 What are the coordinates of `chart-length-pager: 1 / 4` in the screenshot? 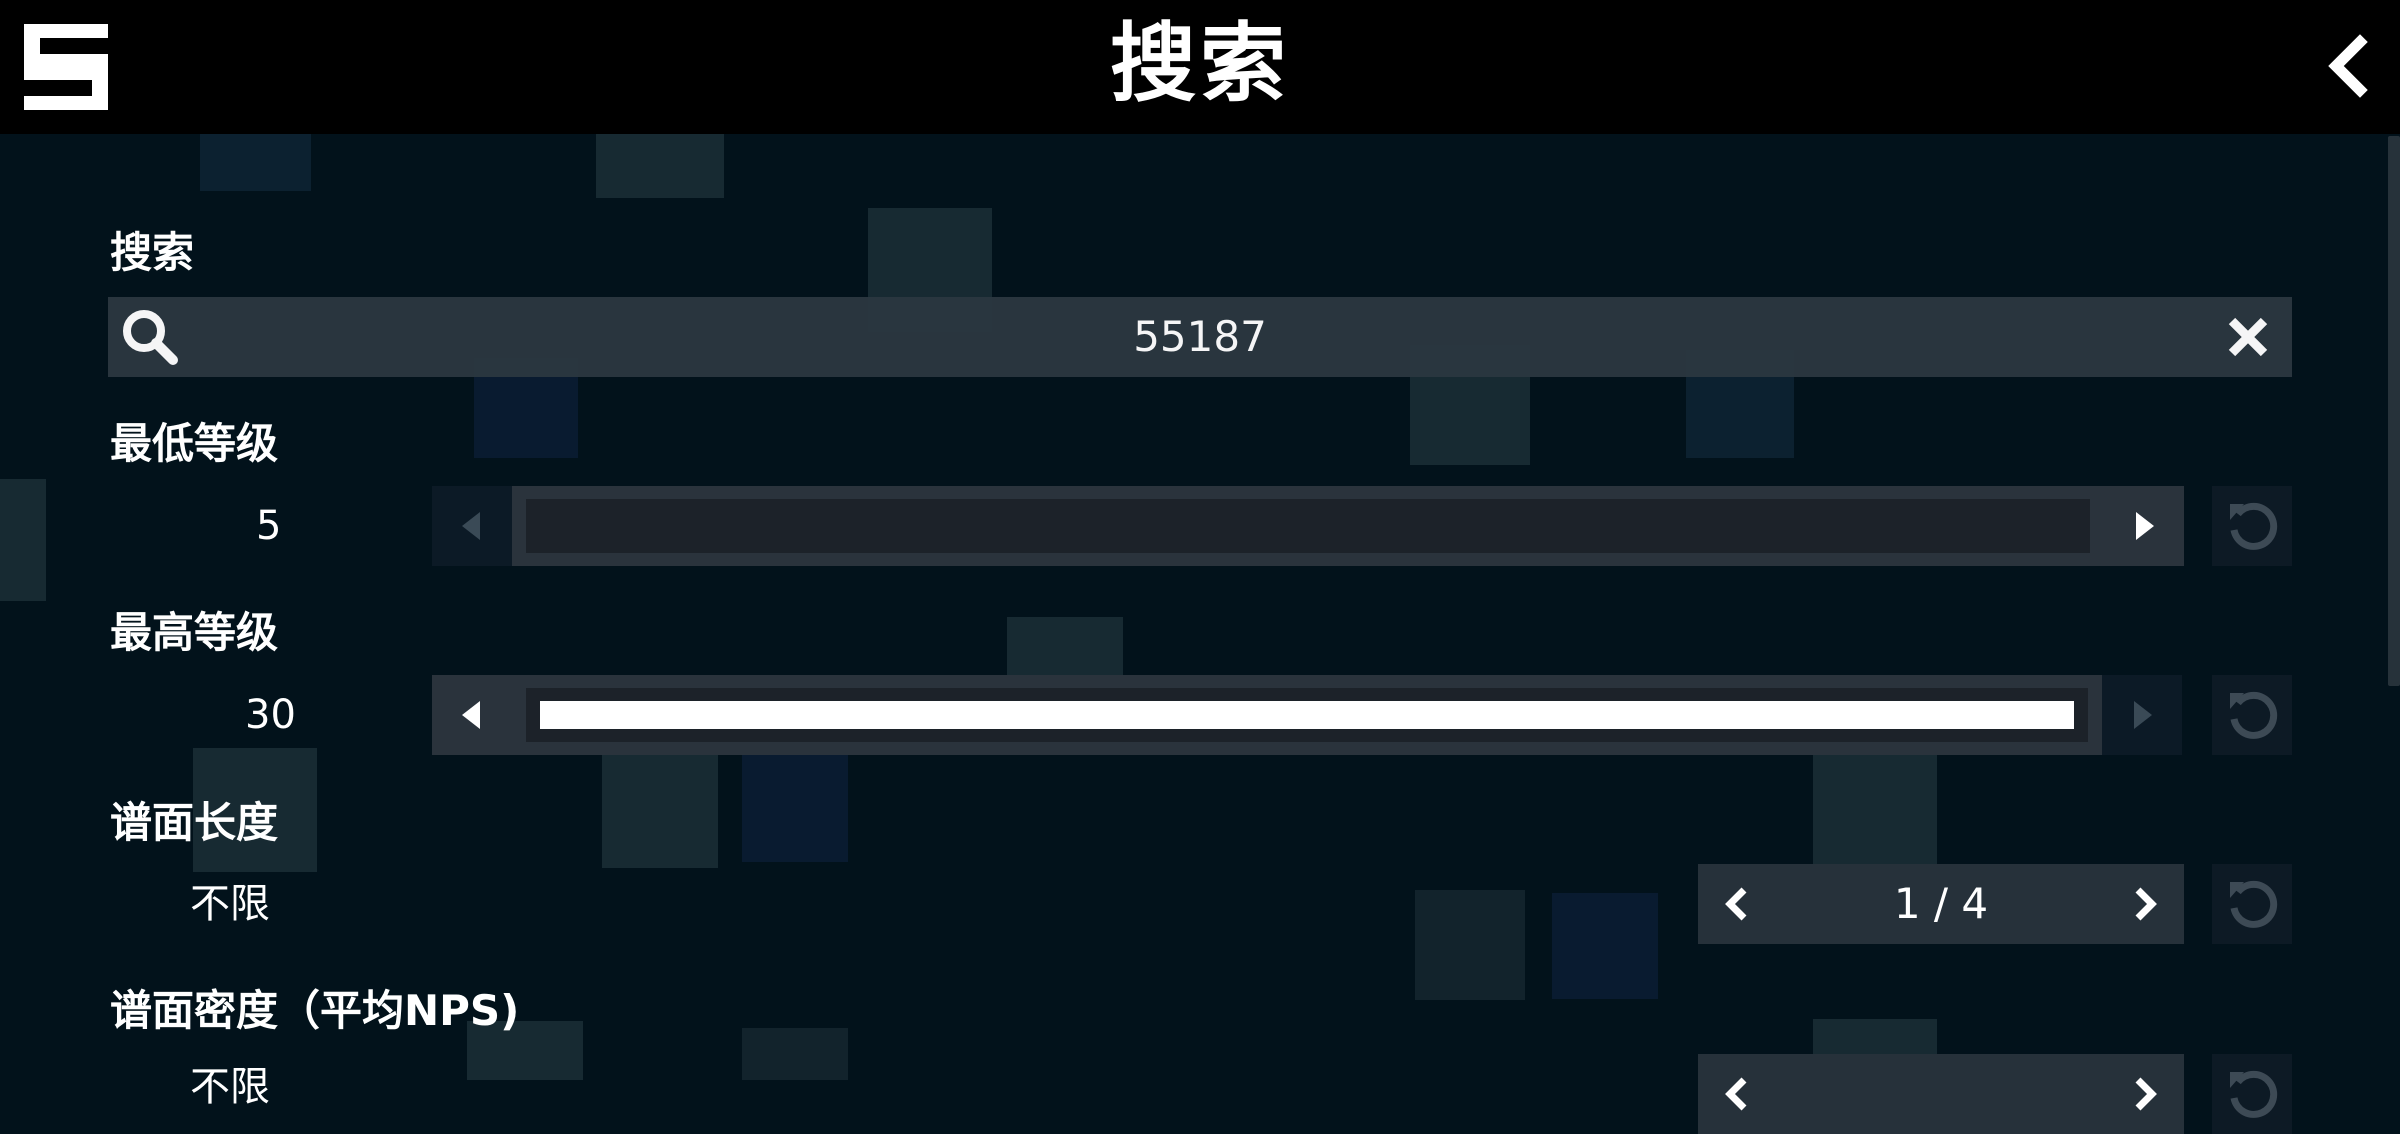 It's located at (1941, 904).